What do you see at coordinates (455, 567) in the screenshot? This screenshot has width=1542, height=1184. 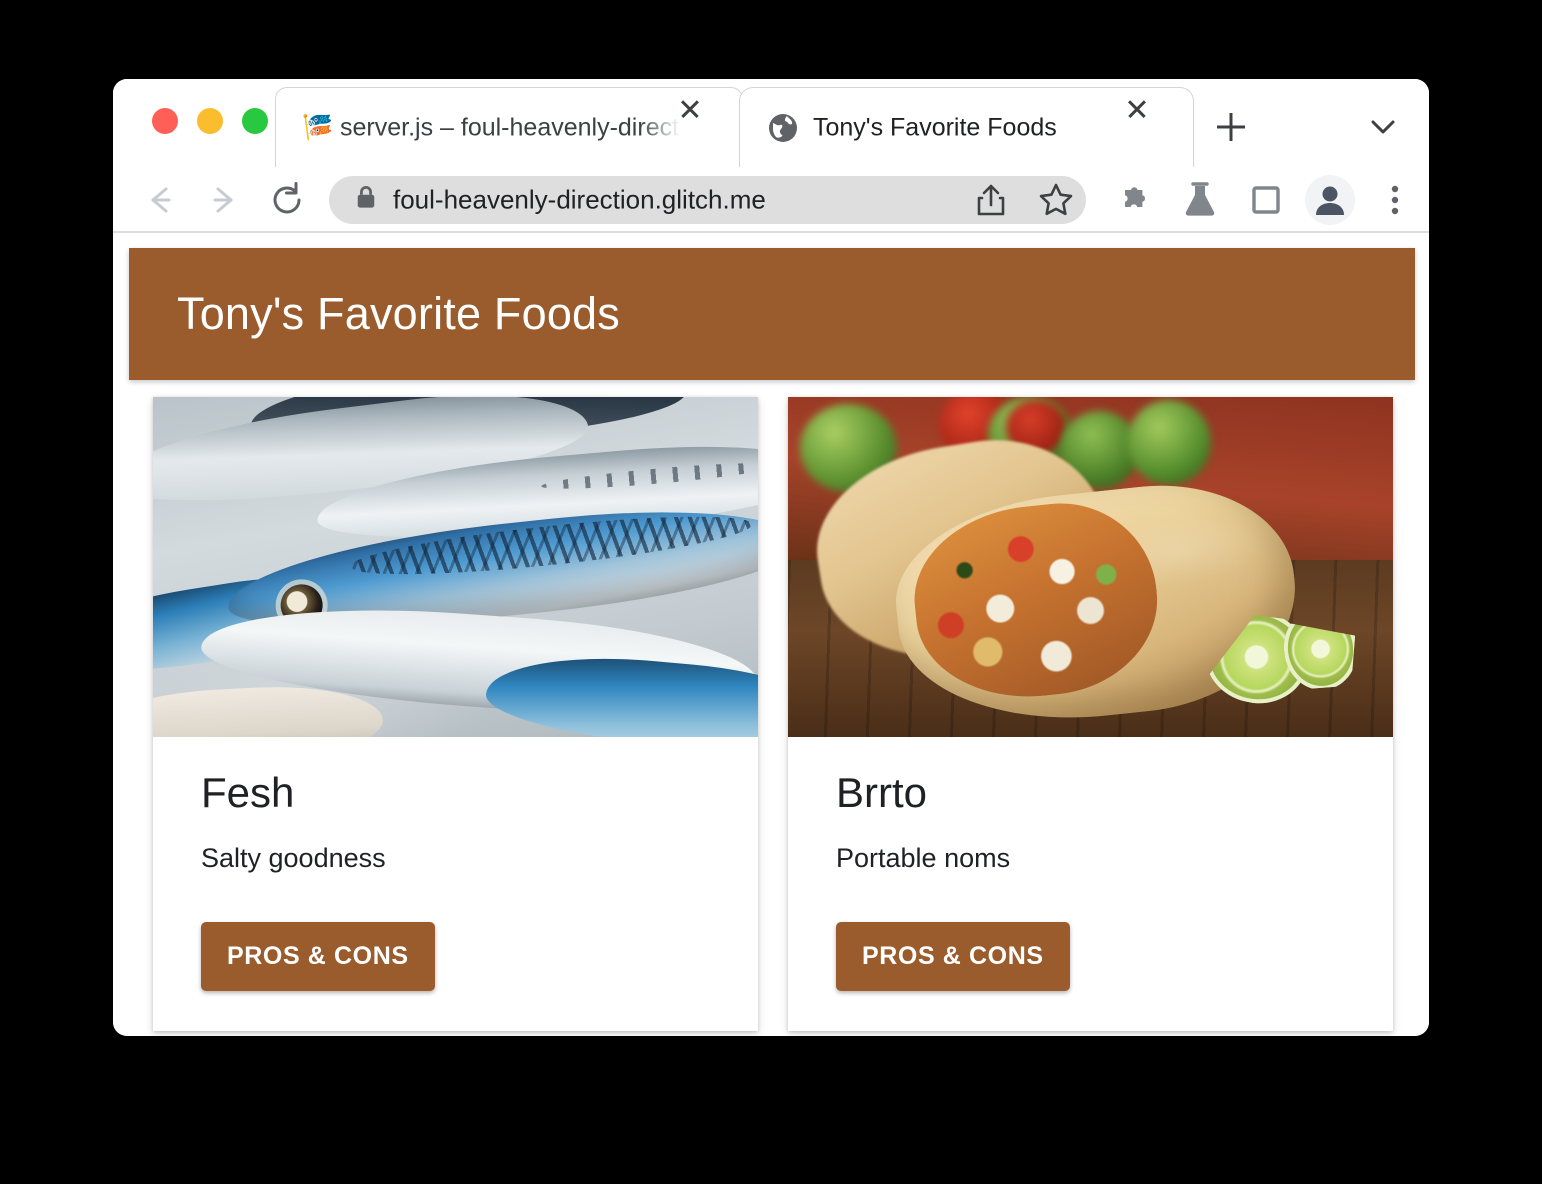 I see `fish-photo` at bounding box center [455, 567].